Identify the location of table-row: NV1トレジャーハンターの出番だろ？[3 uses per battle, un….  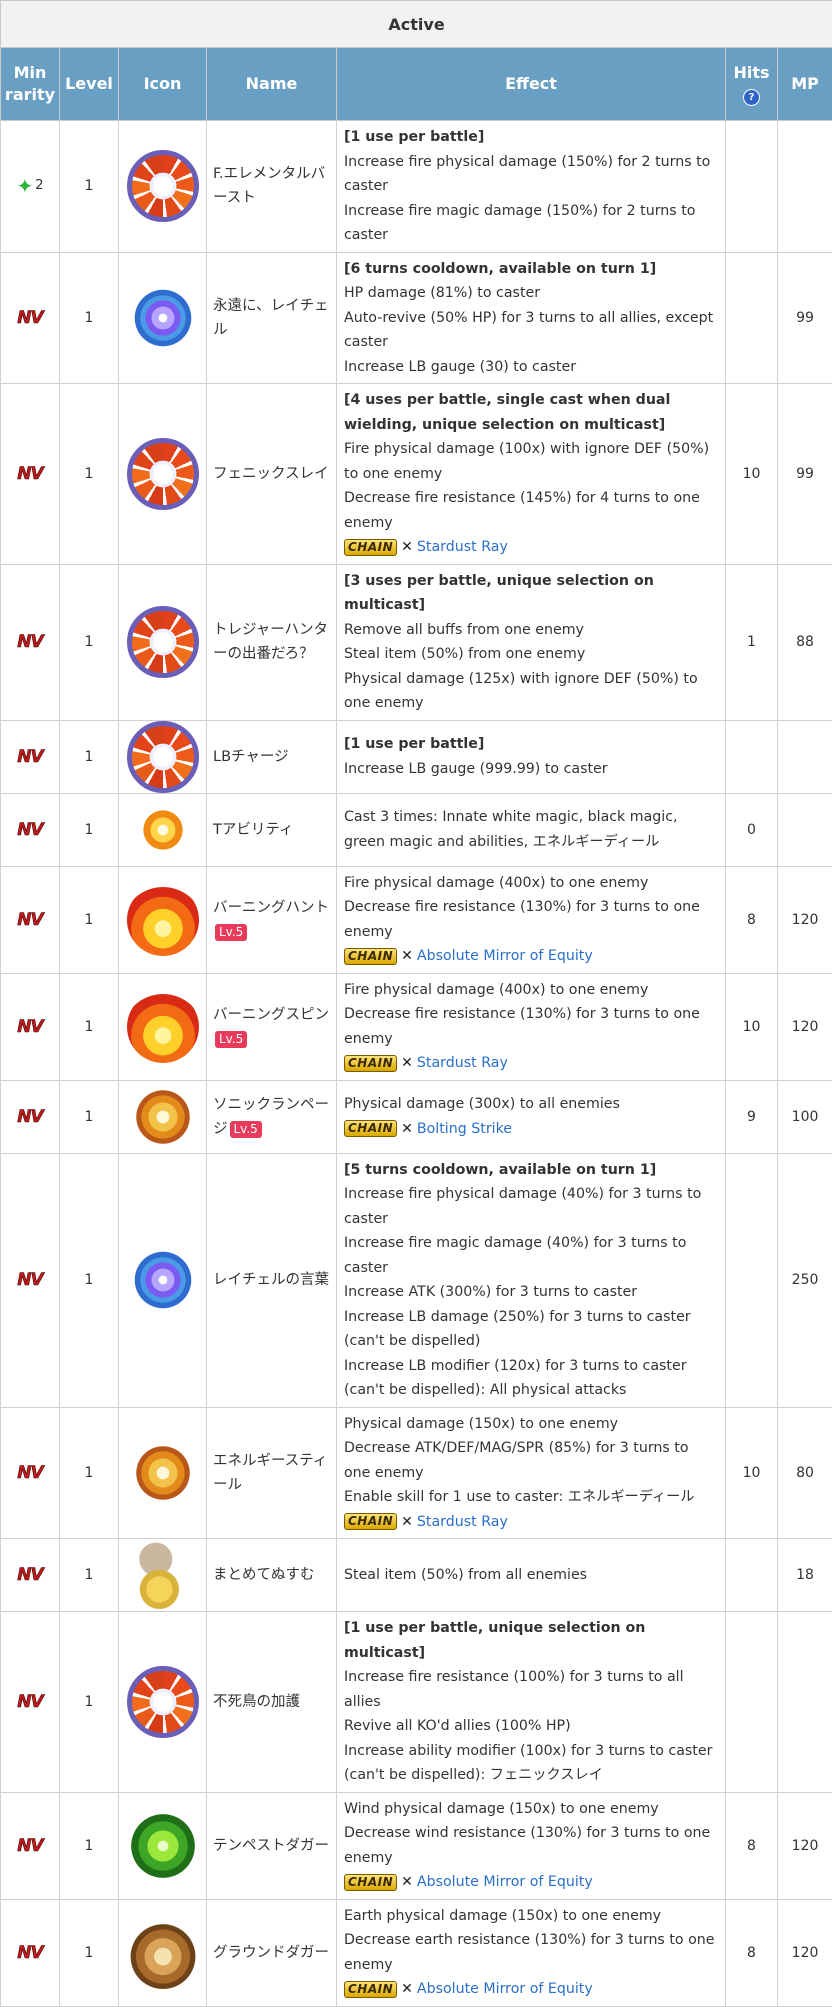
(416, 642).